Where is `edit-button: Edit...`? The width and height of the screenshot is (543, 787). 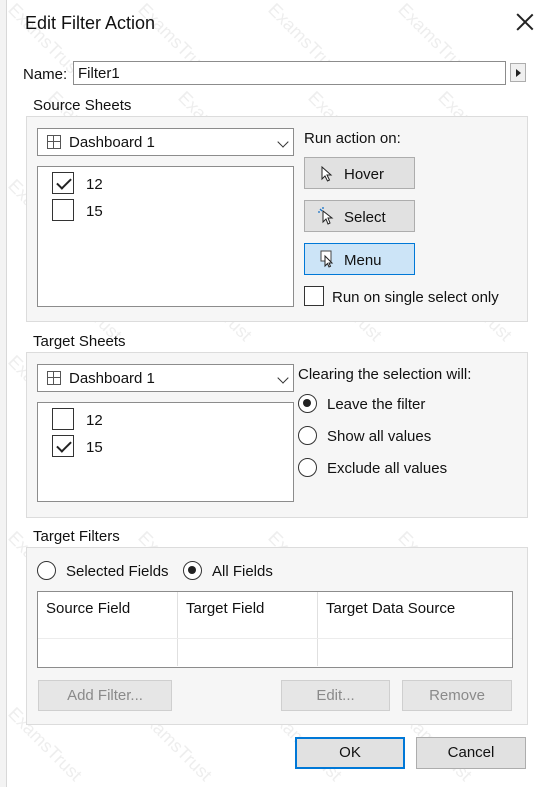 edit-button: Edit... is located at coordinates (335, 695).